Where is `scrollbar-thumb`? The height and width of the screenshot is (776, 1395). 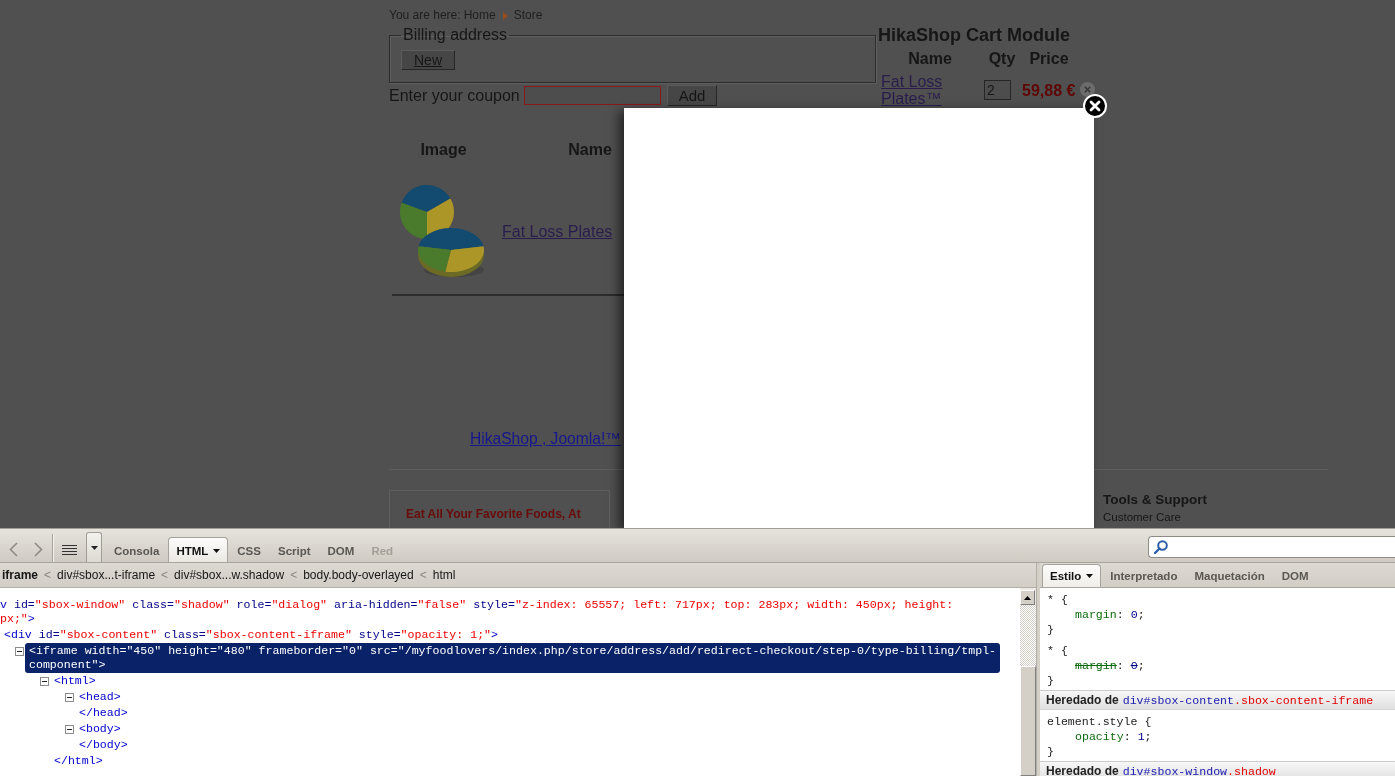 scrollbar-thumb is located at coordinates (1028, 721).